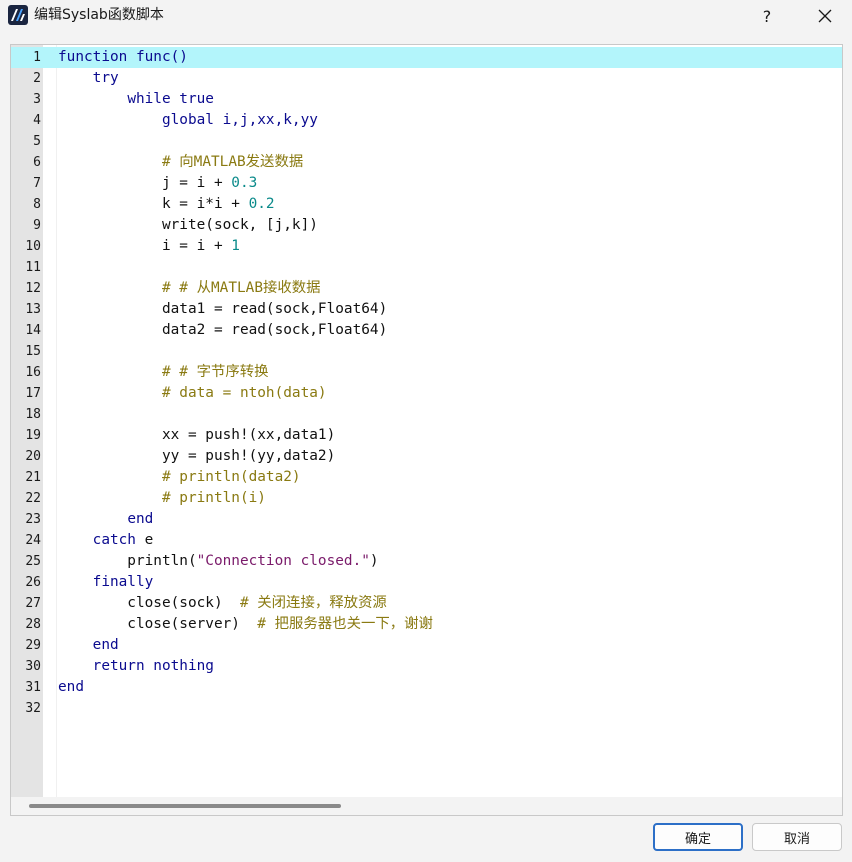 The image size is (852, 862). I want to click on code-token: xx = push!(xx,data1), so click(197, 435).